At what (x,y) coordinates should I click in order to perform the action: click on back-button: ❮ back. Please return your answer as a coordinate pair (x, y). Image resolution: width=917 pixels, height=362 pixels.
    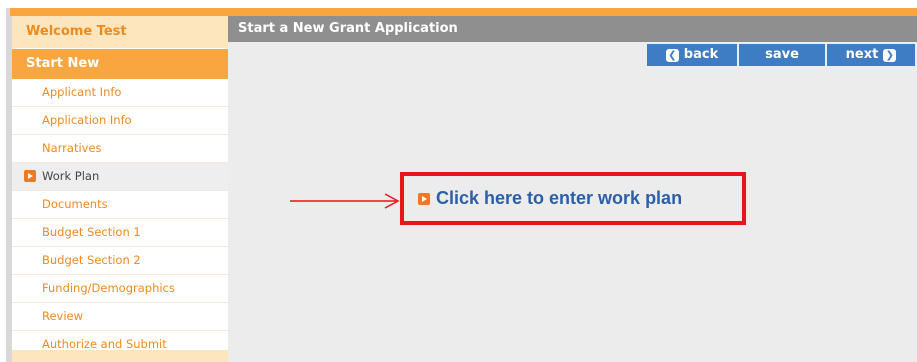
    Looking at the image, I should click on (692, 55).